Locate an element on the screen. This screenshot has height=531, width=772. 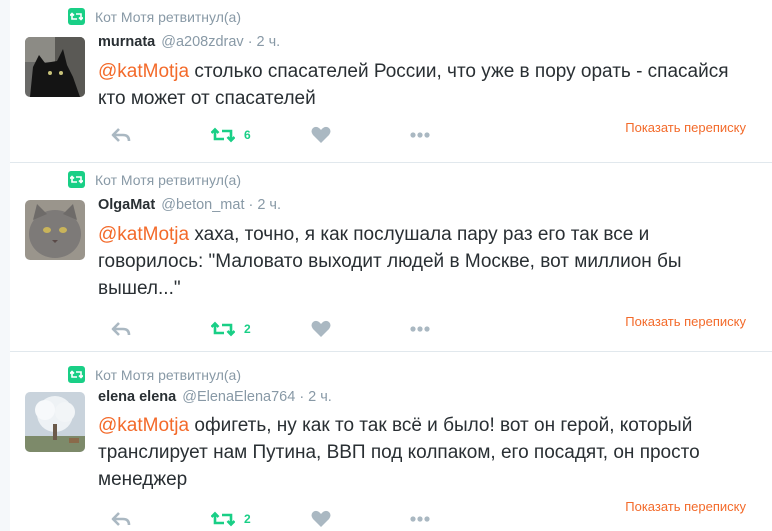
tweet-actions: 6 Показать переписку is located at coordinates (428, 133).